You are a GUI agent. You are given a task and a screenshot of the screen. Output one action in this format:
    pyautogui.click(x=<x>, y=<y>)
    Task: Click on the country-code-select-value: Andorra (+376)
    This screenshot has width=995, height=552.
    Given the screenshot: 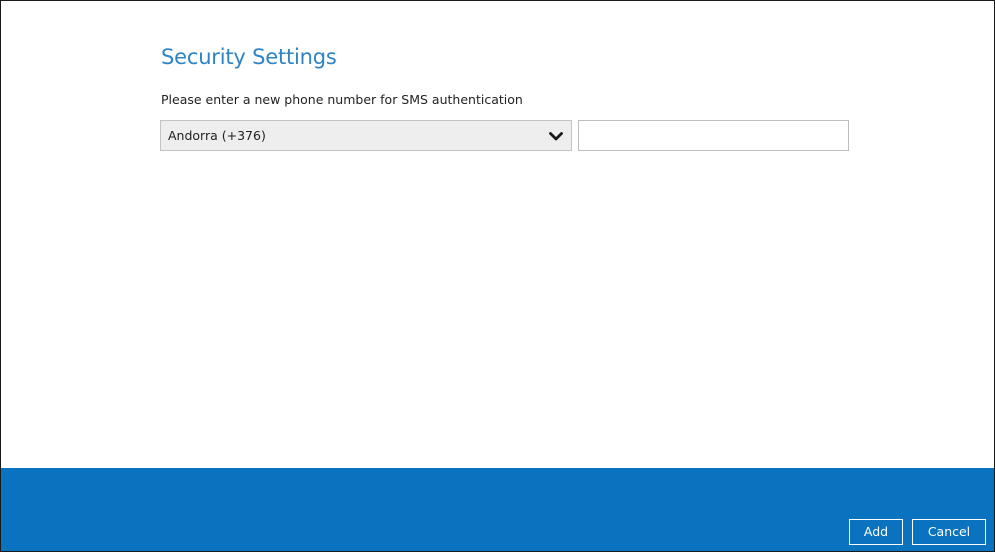 What is the action you would take?
    pyautogui.click(x=217, y=135)
    